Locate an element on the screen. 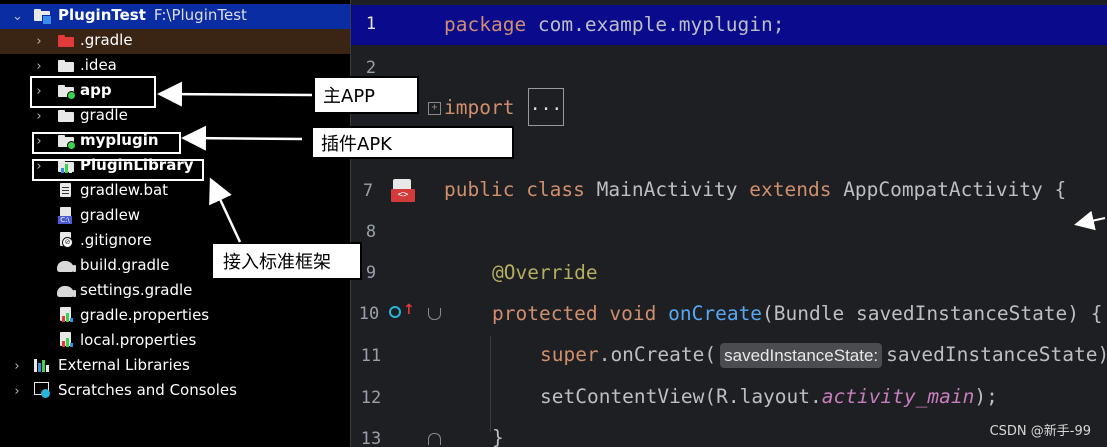  arrow-to-app is located at coordinates (235, 94).